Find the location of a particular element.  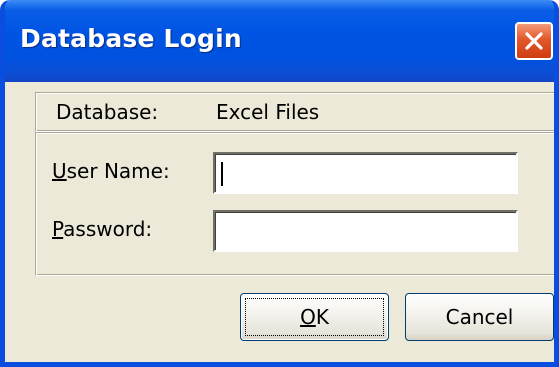

username-label: User Name: is located at coordinates (111, 171).